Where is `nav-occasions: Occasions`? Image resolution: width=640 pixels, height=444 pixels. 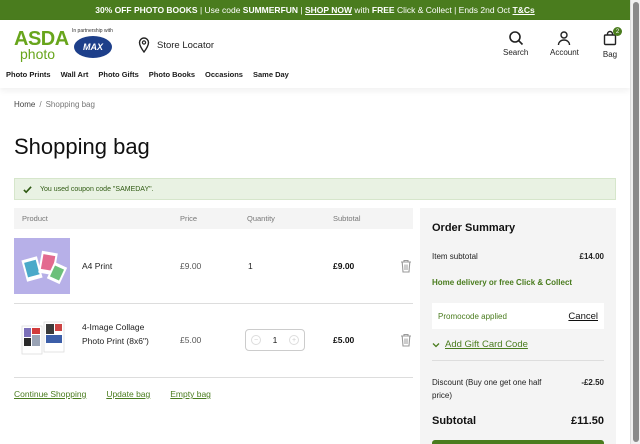 nav-occasions: Occasions is located at coordinates (224, 74).